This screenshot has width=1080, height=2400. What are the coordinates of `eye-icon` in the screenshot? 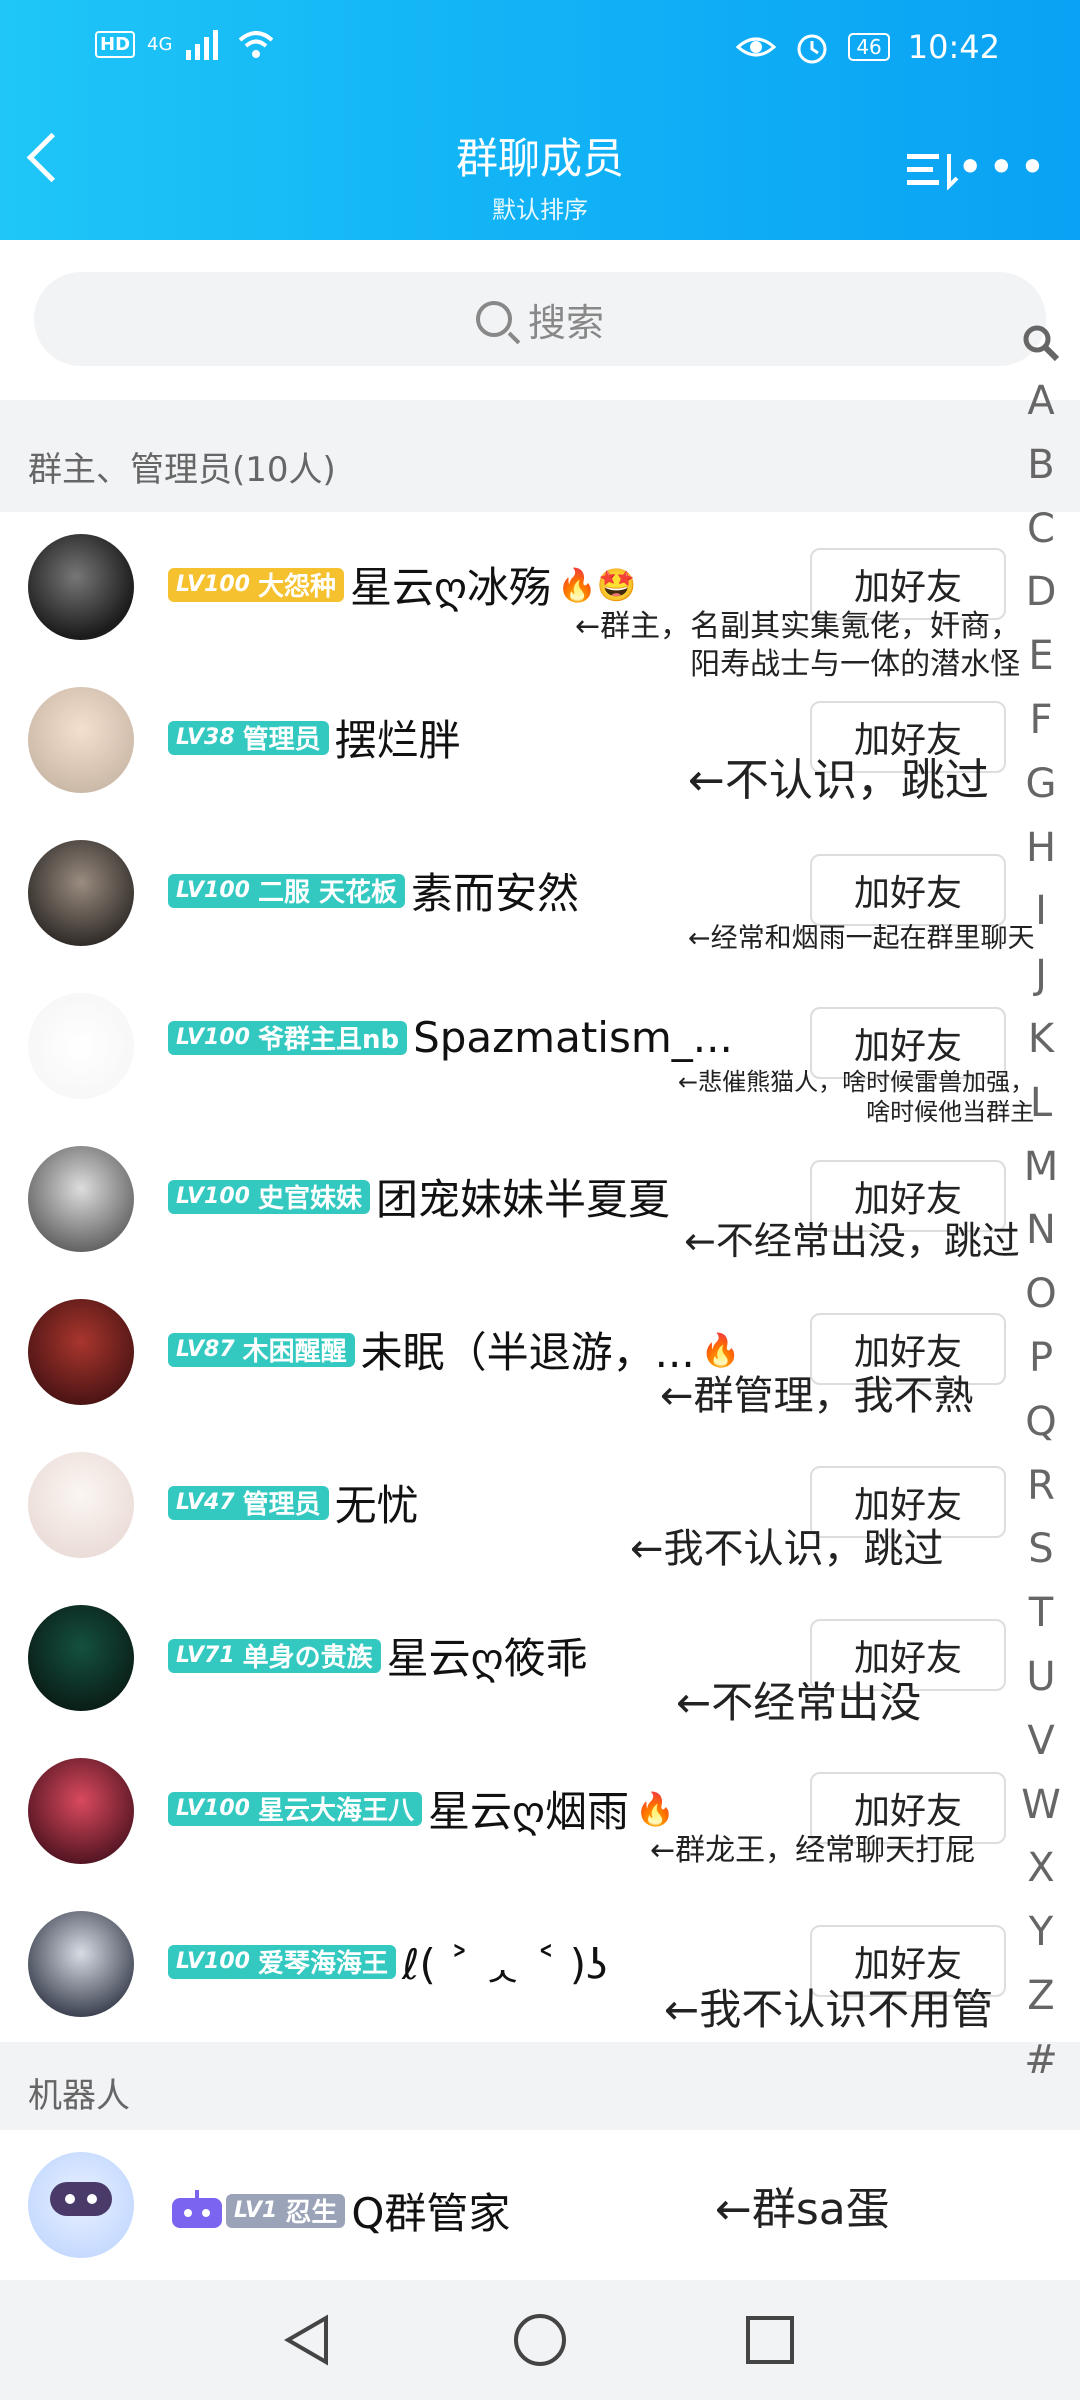 It's located at (756, 47).